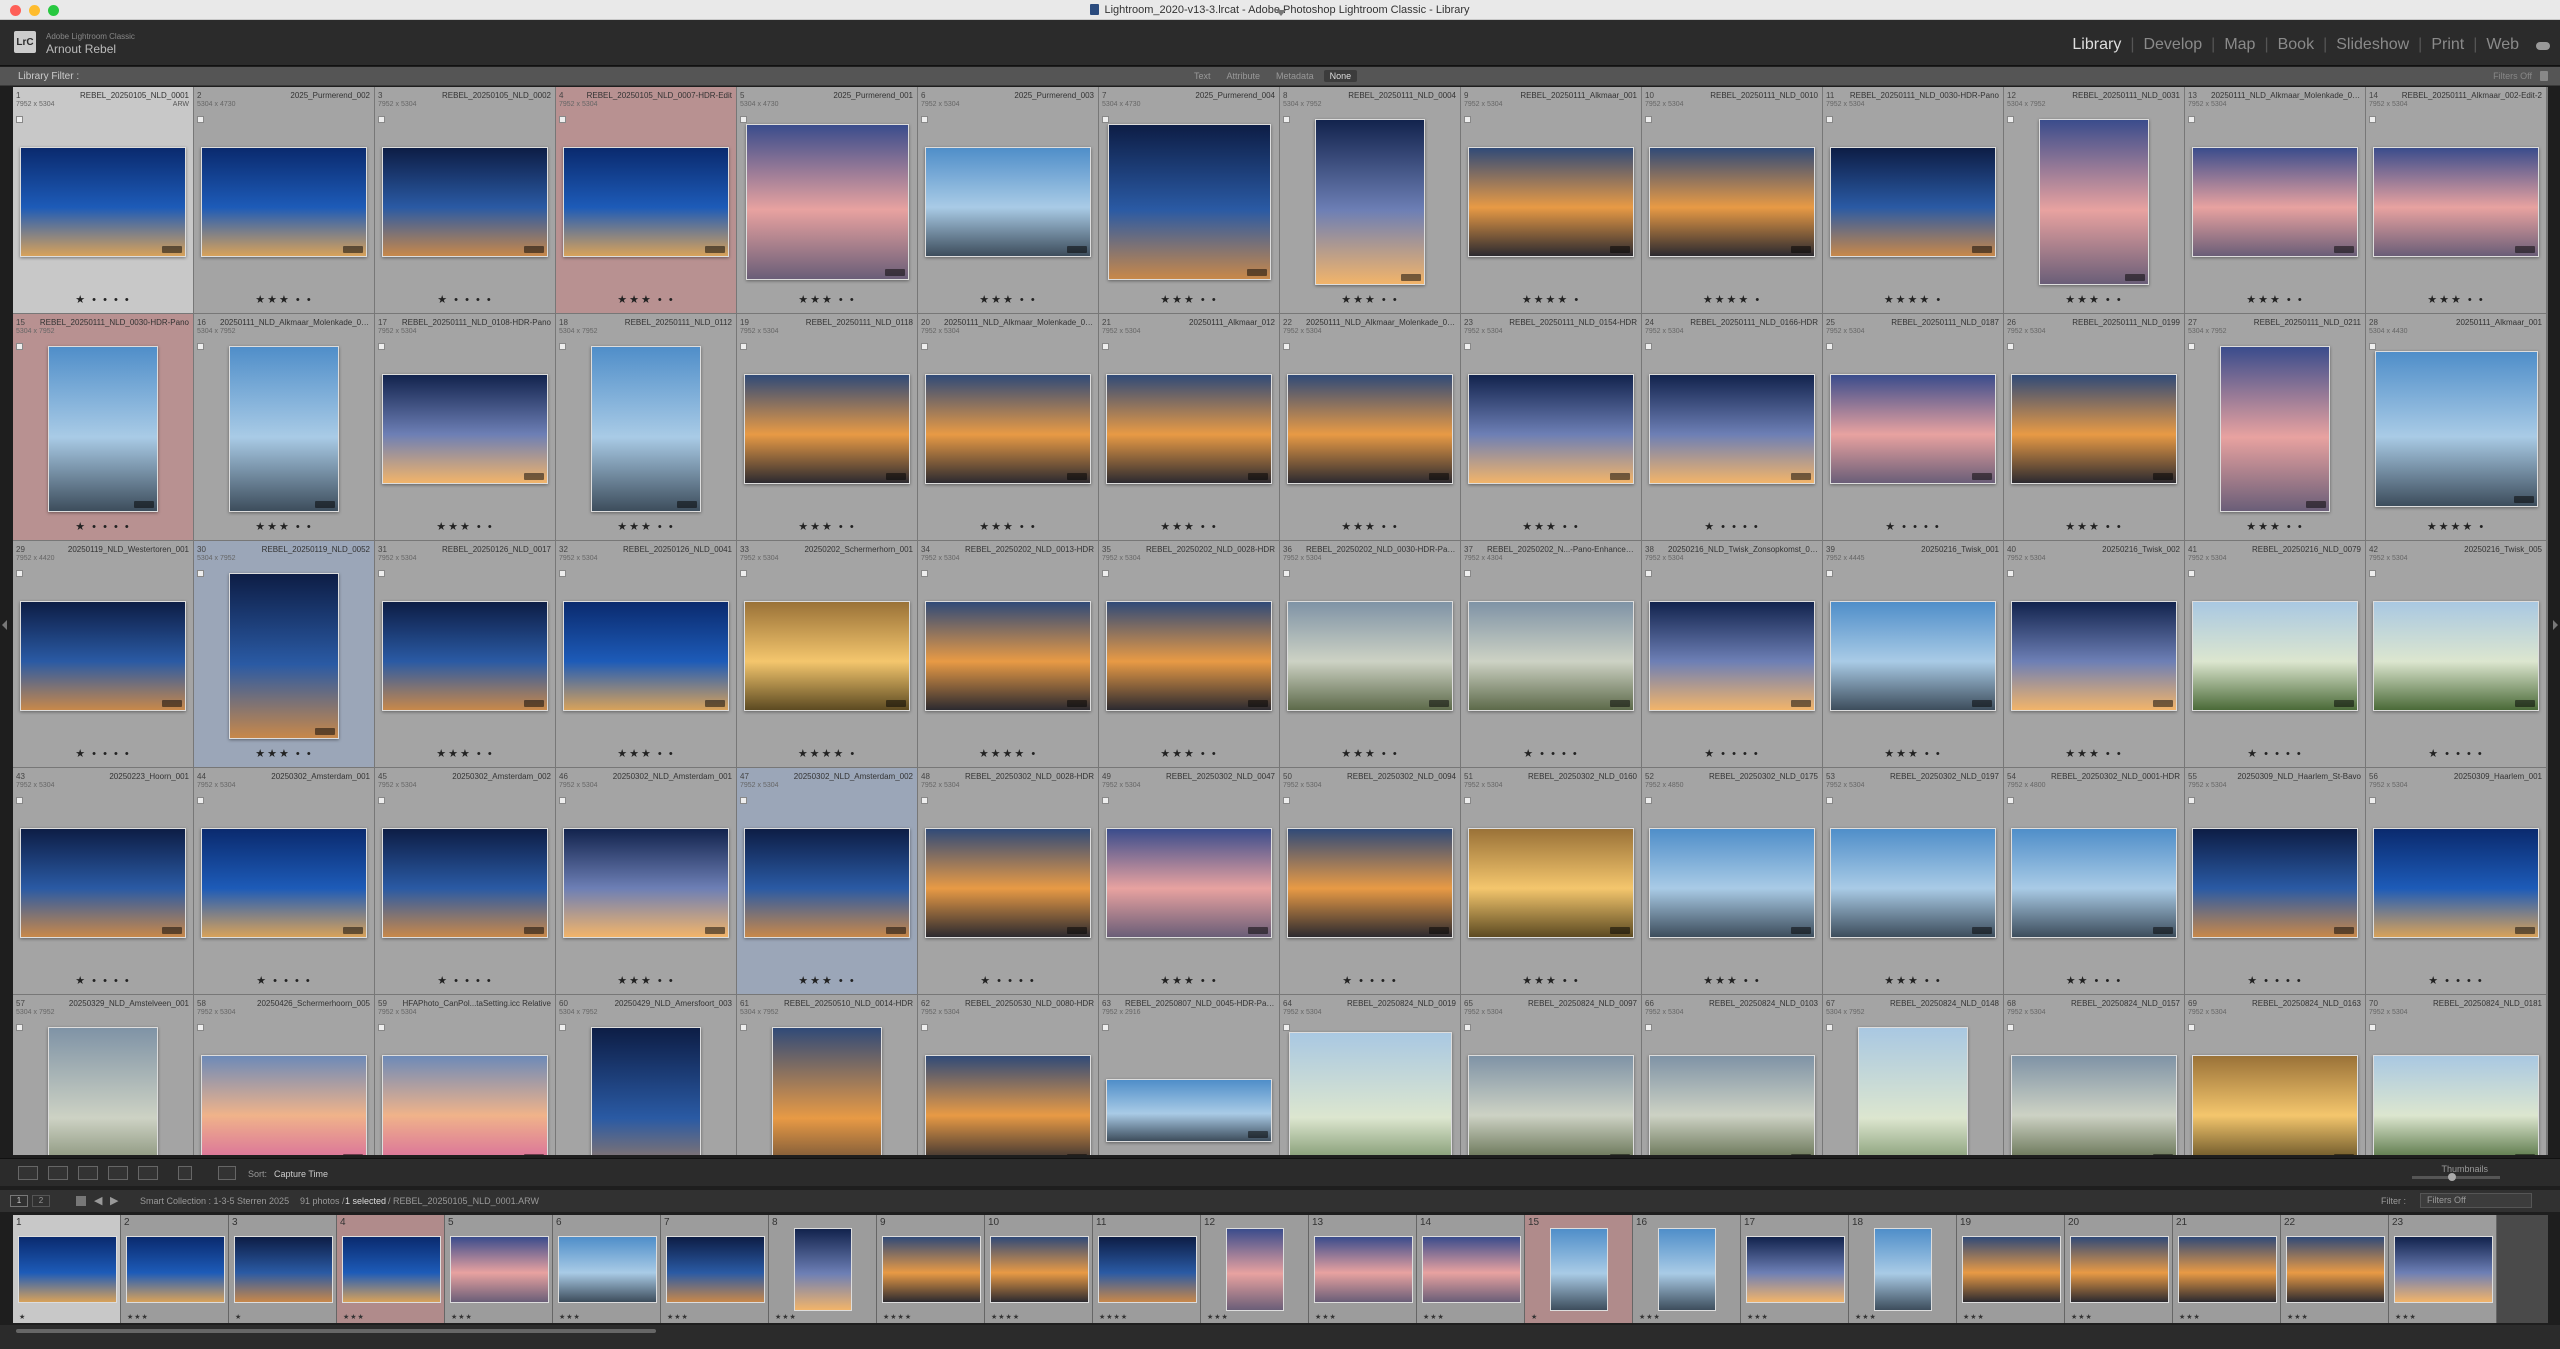 Image resolution: width=2560 pixels, height=1349 pixels. Describe the element at coordinates (2119, 1269) in the screenshot. I see `filmstrip-cell: 20 ★★★` at that location.